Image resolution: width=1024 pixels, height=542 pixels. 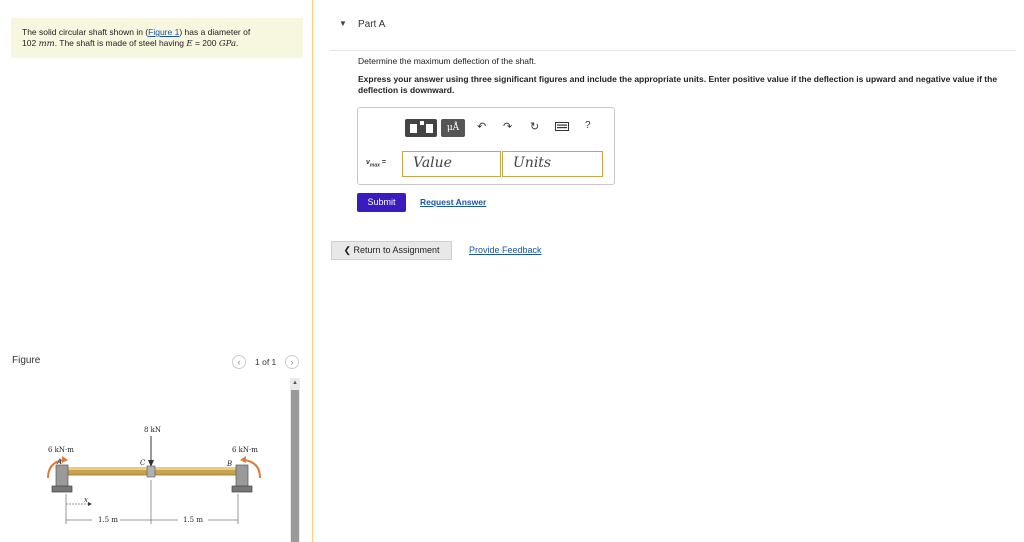 What do you see at coordinates (243, 459) in the screenshot?
I see `moment-right-arrowhead-icon` at bounding box center [243, 459].